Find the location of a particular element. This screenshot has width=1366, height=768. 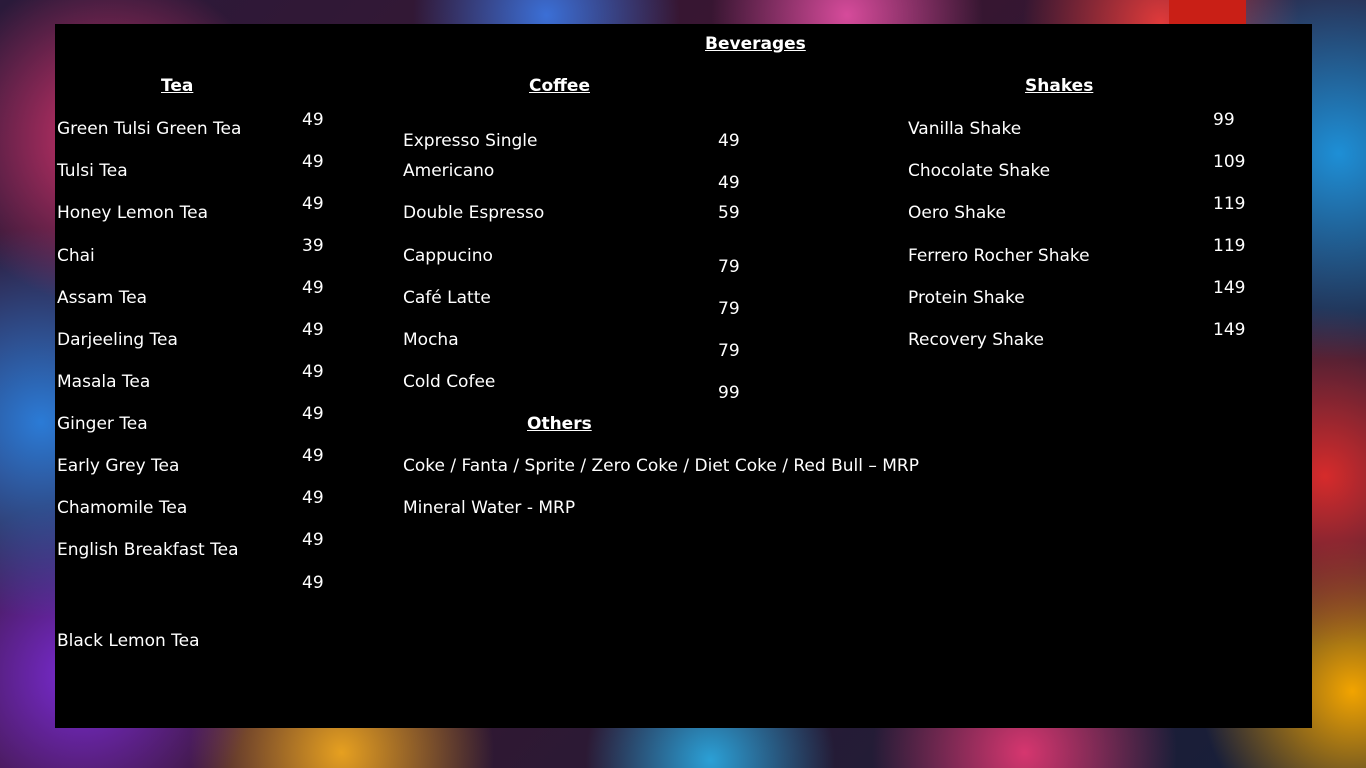

coffee-item: Expresso Single is located at coordinates (470, 141).